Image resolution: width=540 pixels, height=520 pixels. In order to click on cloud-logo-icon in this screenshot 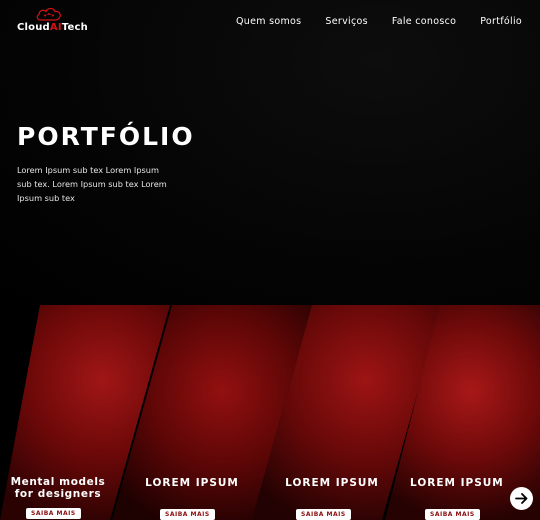, I will do `click(48, 14)`.